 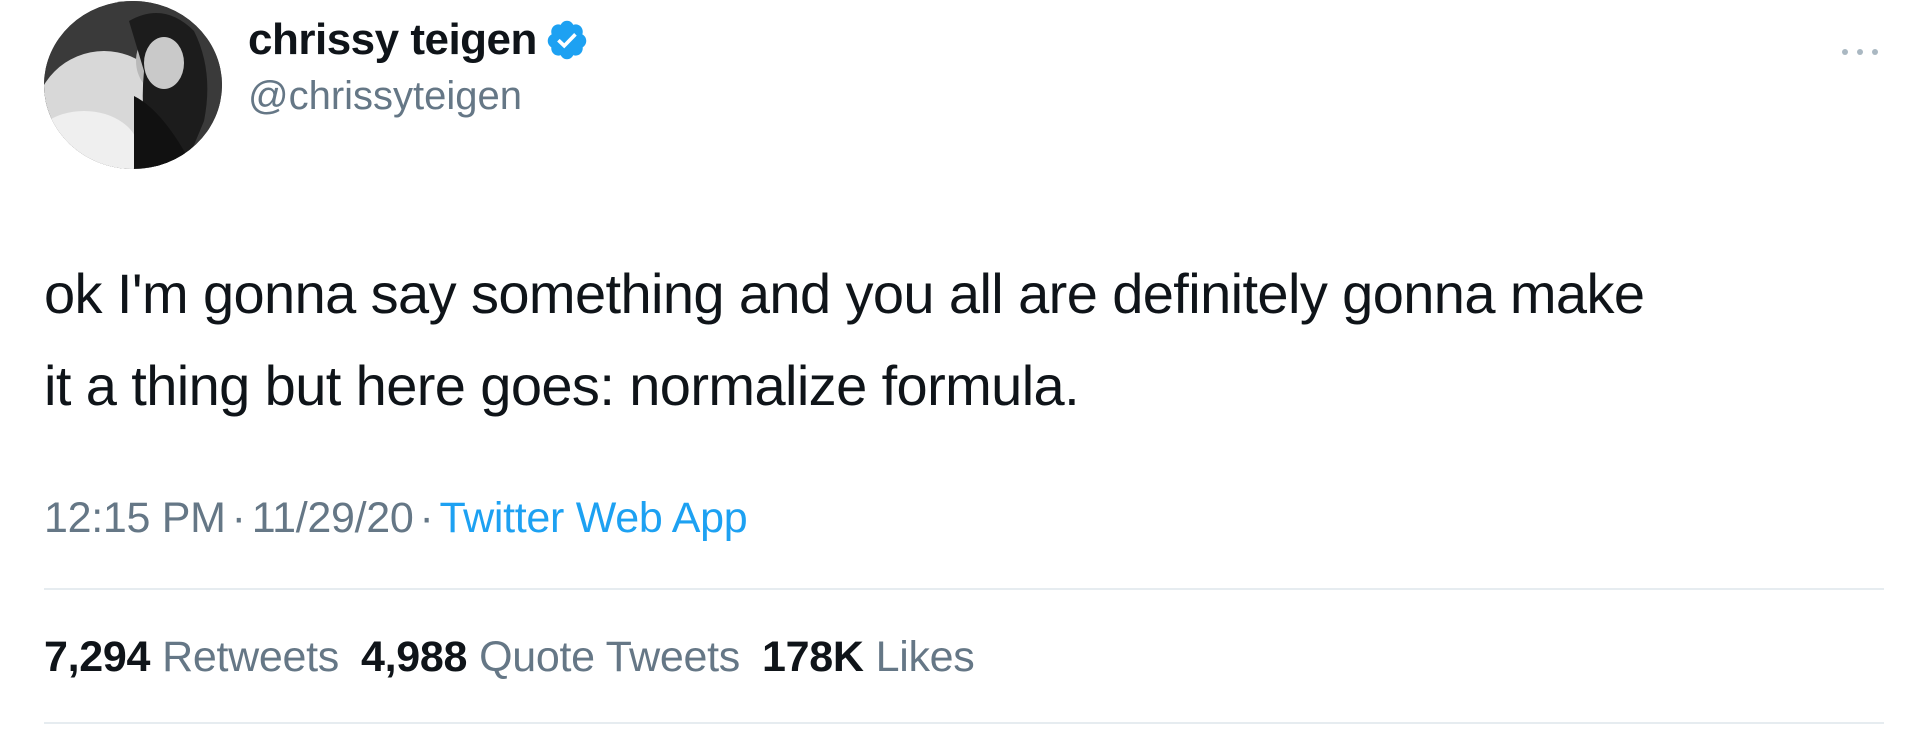 I want to click on user-handle: @chrissyteigen, so click(x=418, y=96).